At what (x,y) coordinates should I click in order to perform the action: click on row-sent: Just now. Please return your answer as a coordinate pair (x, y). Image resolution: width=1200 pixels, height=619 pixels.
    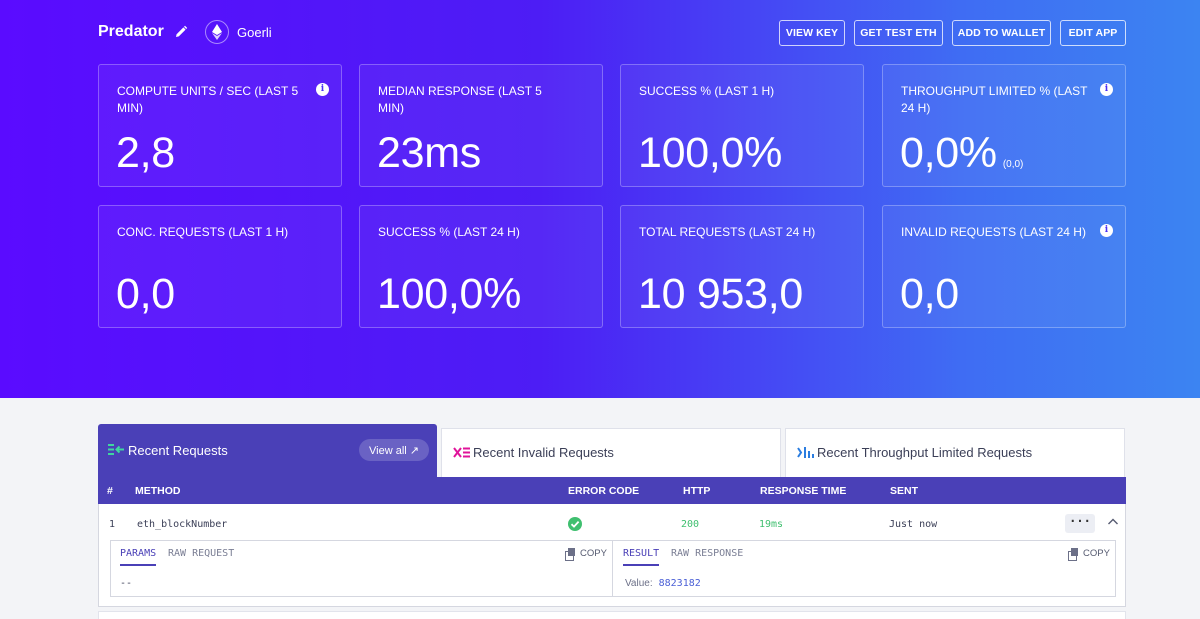
    Looking at the image, I should click on (913, 524).